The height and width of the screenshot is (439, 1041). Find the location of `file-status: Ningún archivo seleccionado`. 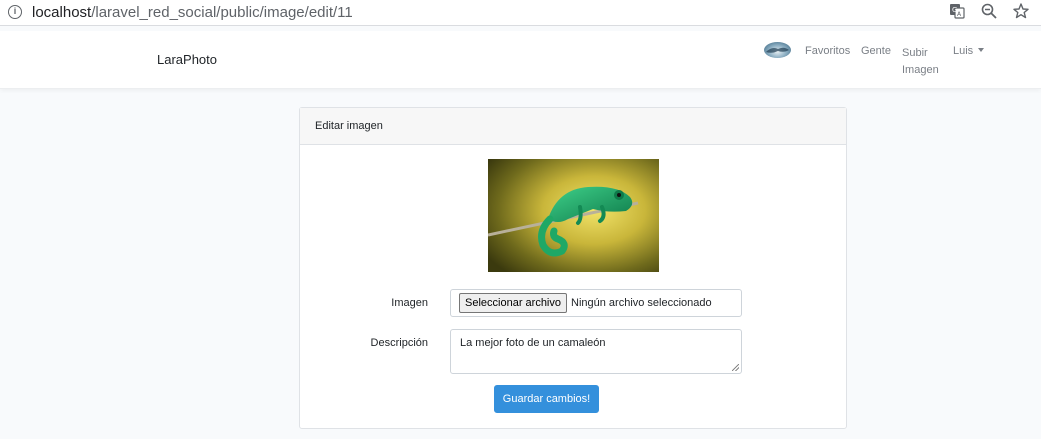

file-status: Ningún archivo seleccionado is located at coordinates (641, 303).